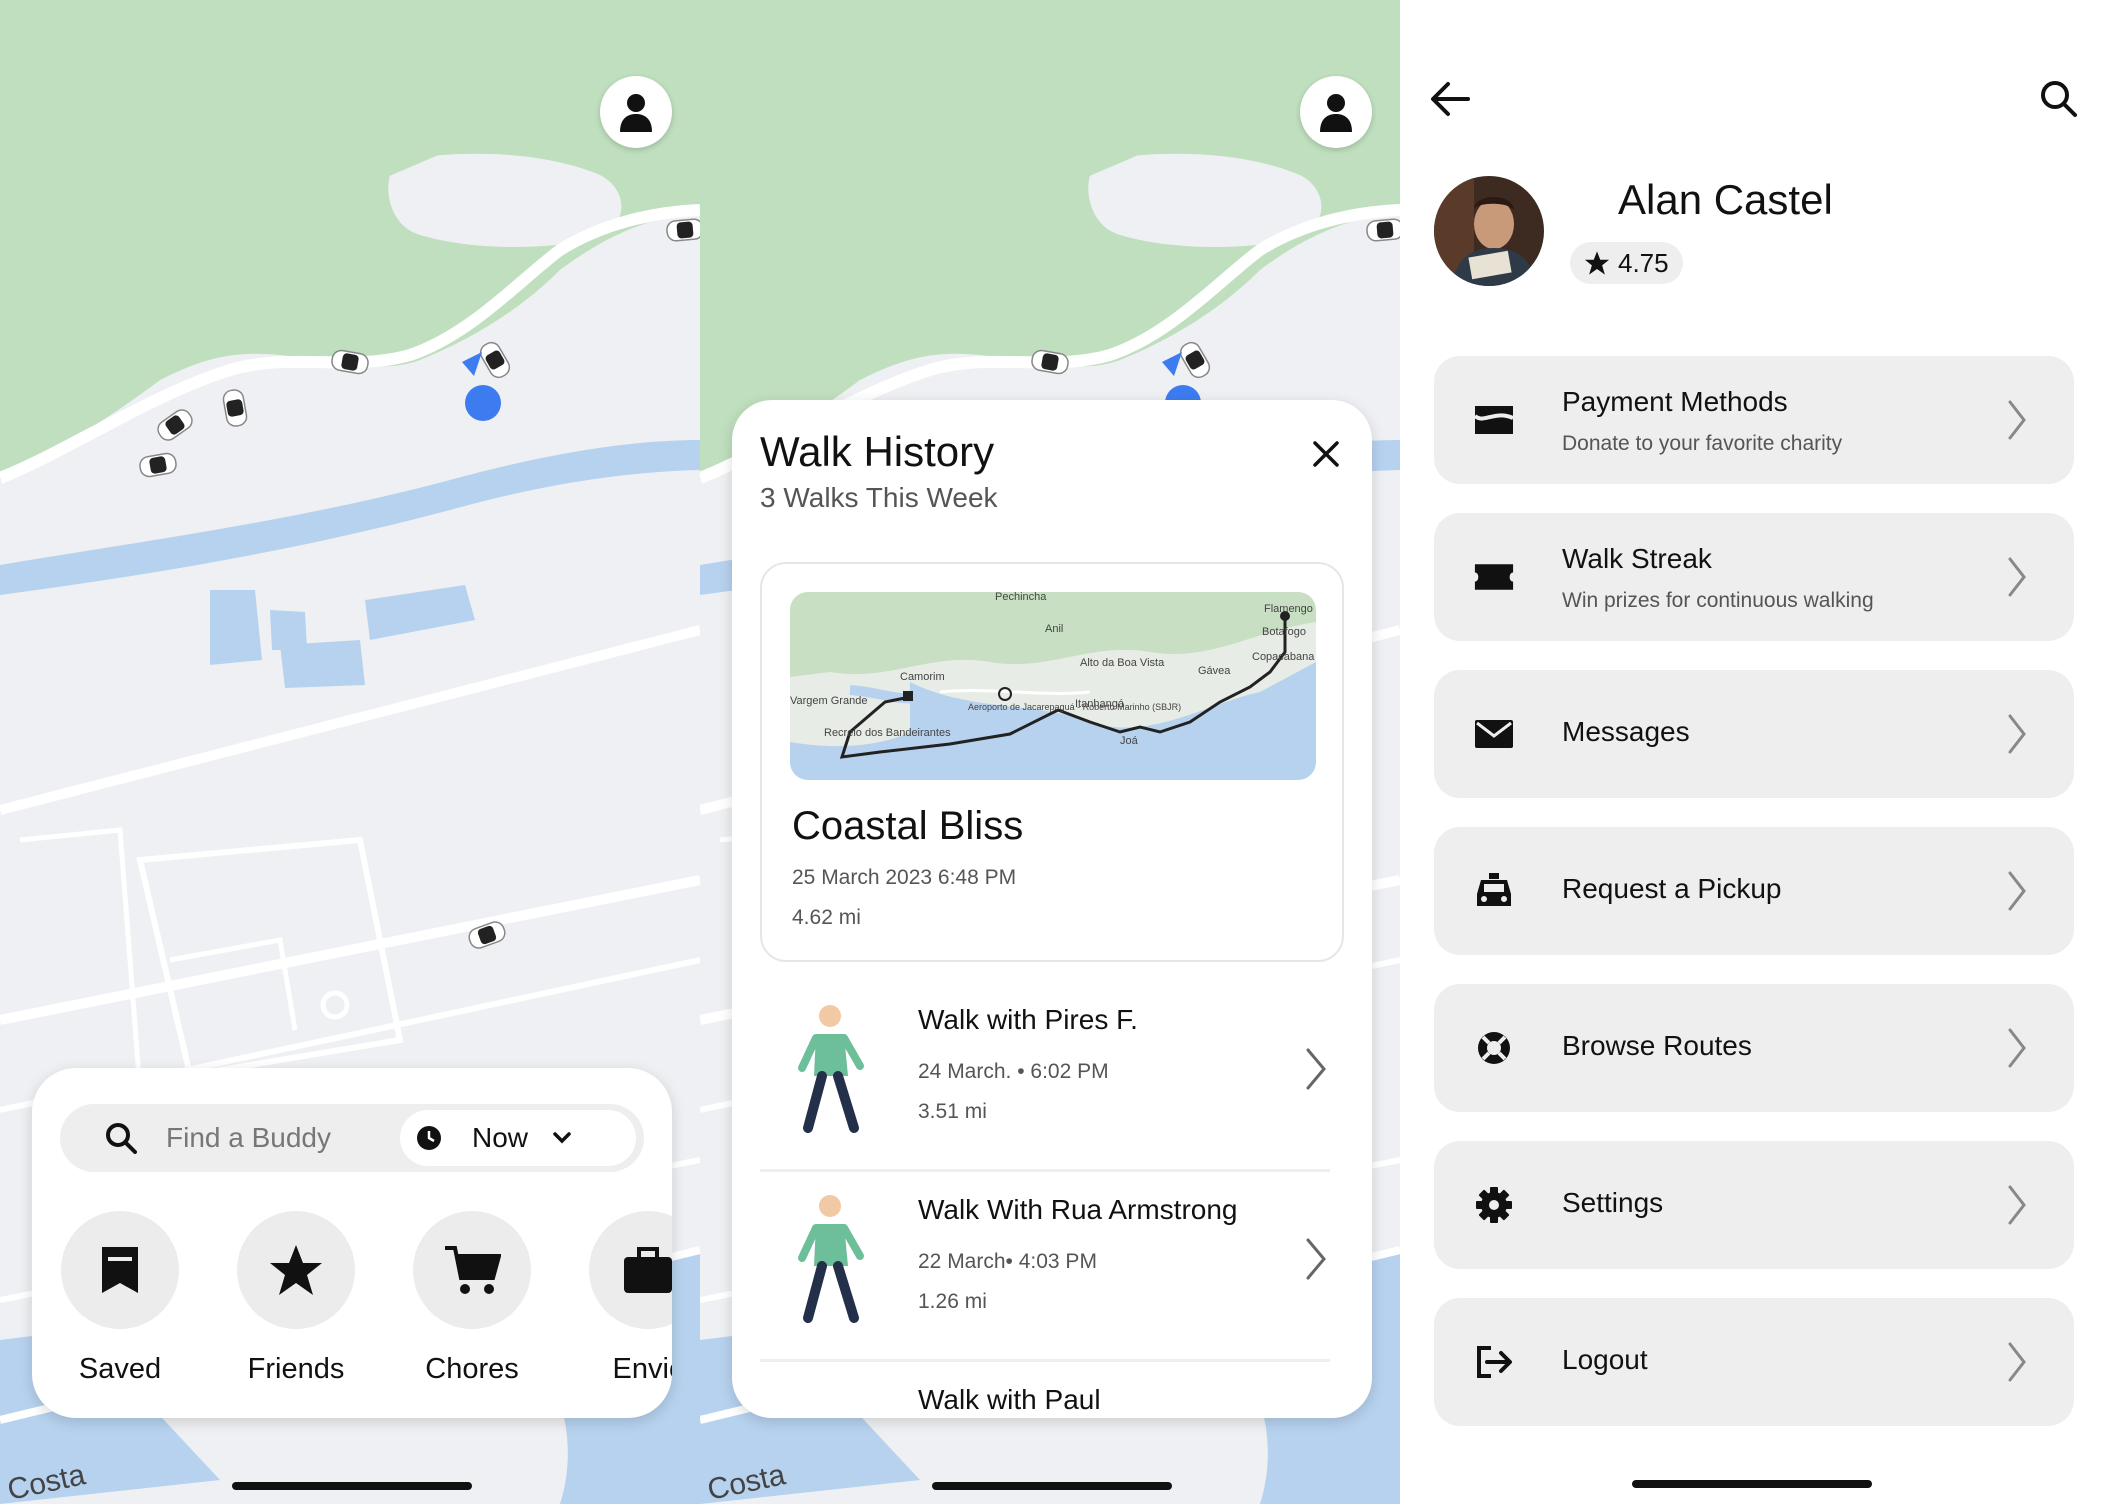 This screenshot has height=1504, width=2102. I want to click on featured-walk-distance: 4.62 mi, so click(826, 917).